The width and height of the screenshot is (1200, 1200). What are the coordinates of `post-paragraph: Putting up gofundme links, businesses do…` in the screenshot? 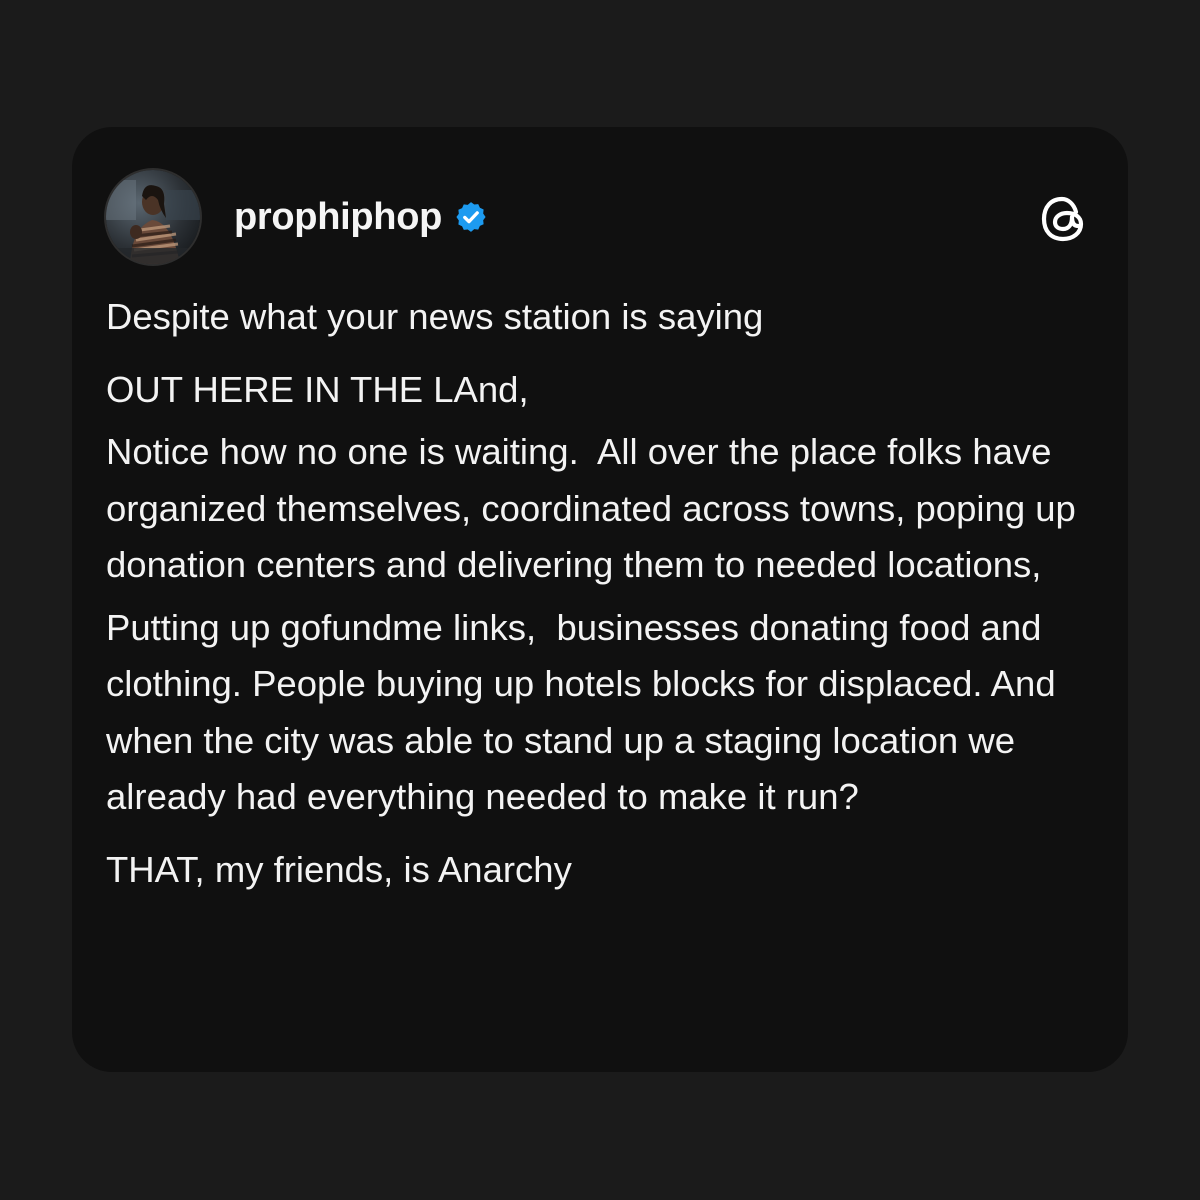 It's located at (586, 712).